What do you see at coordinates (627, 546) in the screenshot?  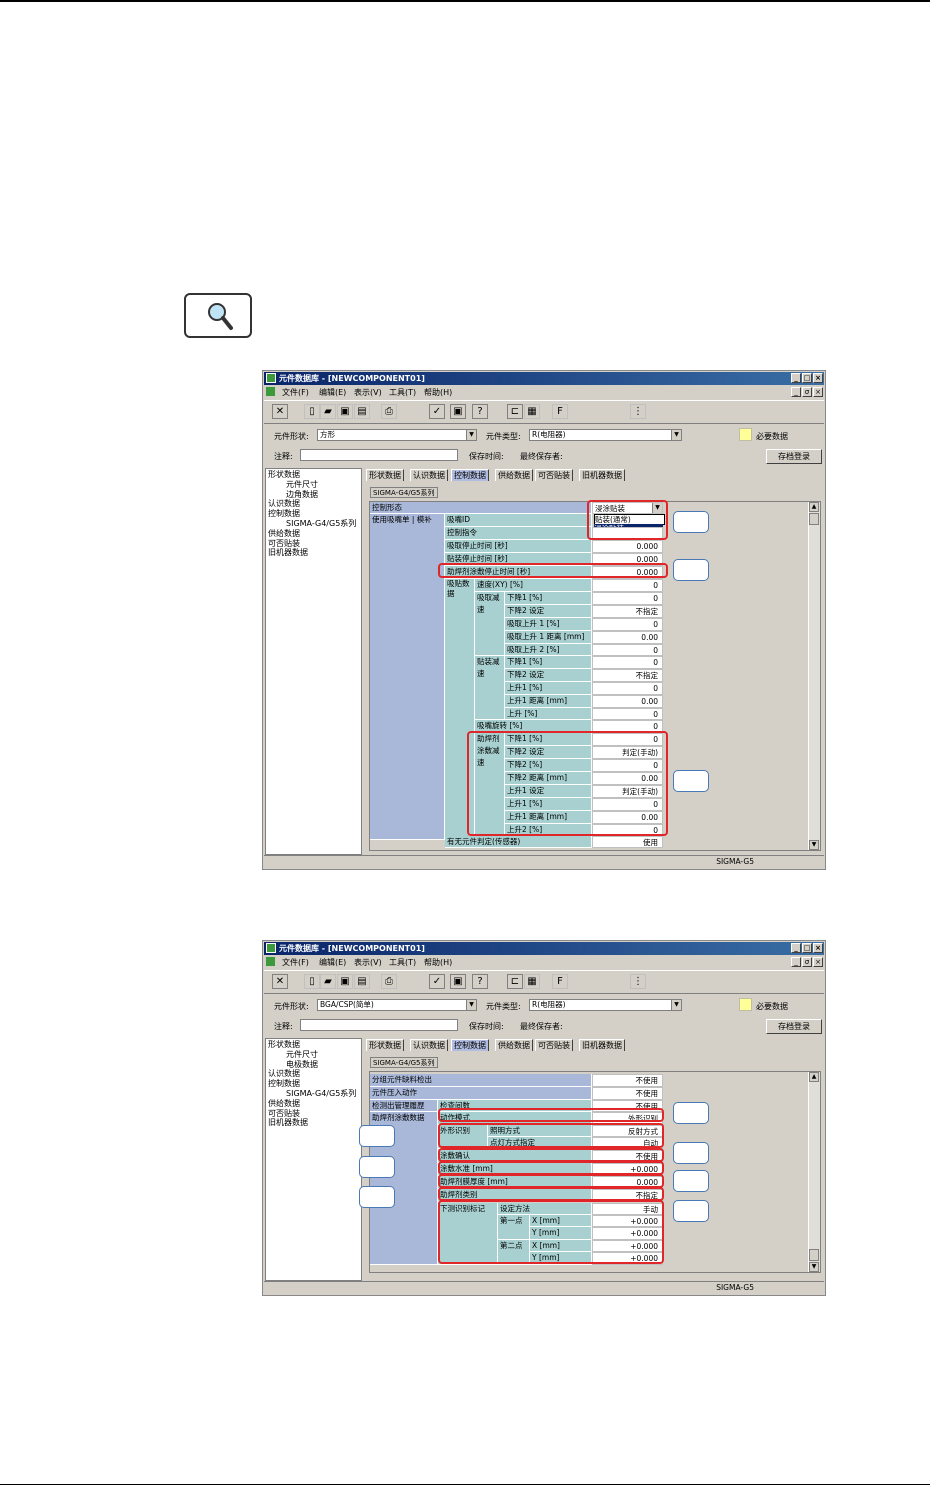 I see `nozzle-row-value: 0.000` at bounding box center [627, 546].